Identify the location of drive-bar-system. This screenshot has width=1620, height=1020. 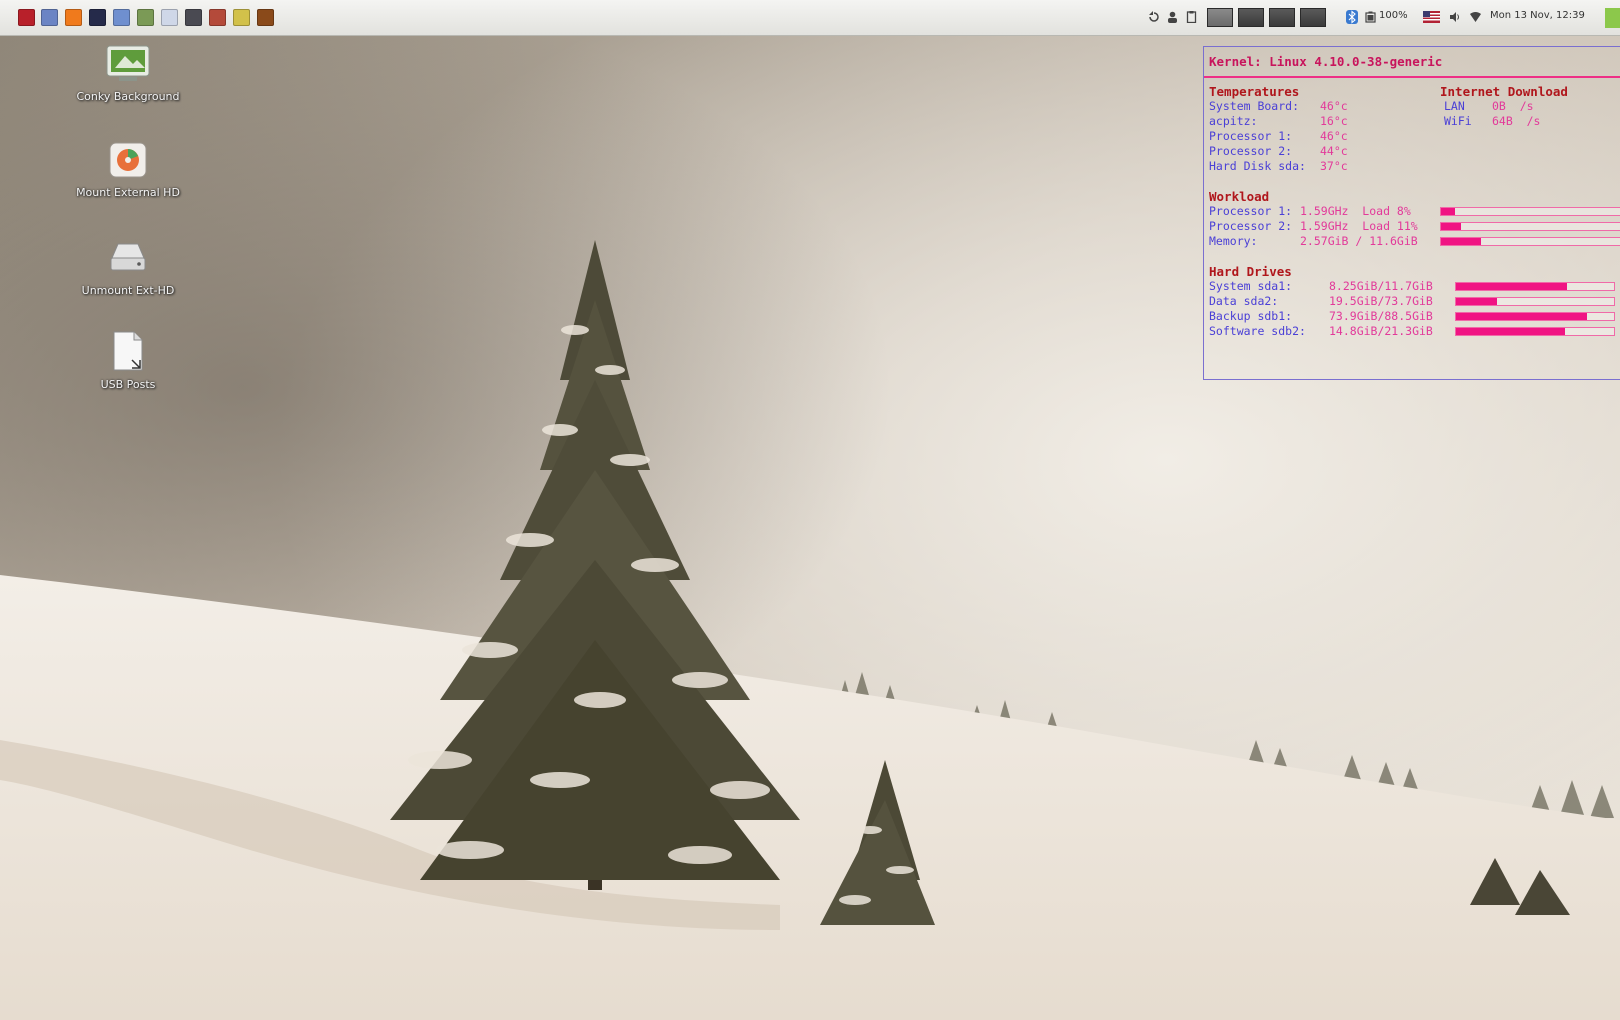
(1535, 286).